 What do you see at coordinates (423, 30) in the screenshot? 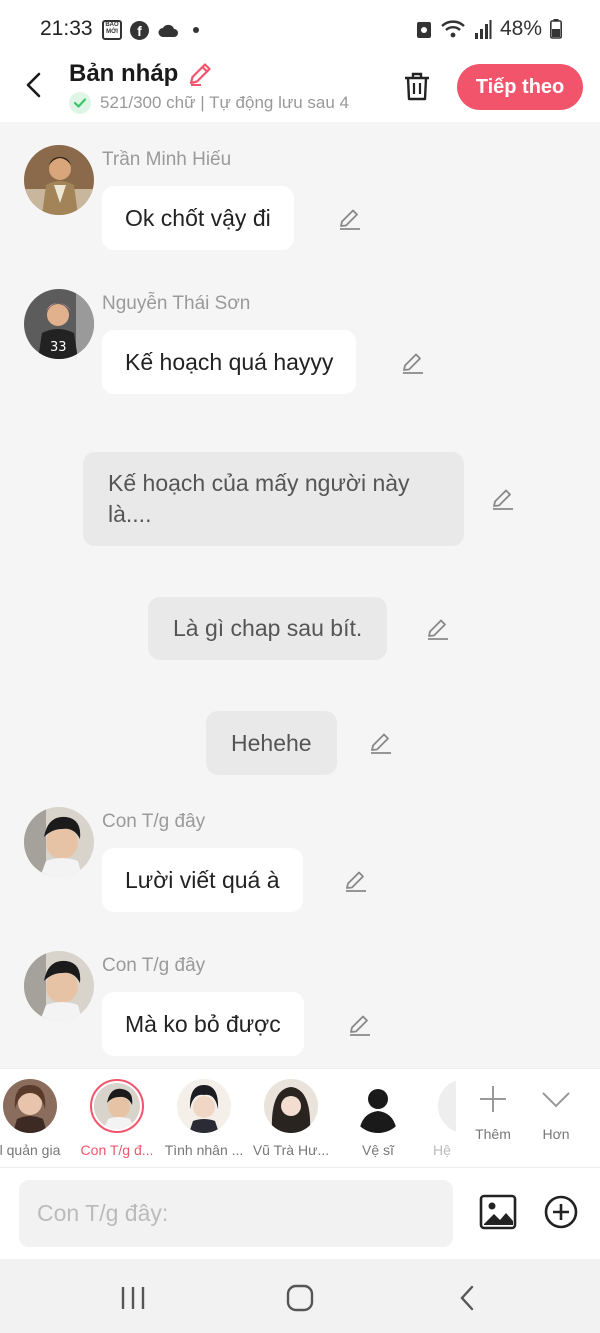
I see `recycle-icon` at bounding box center [423, 30].